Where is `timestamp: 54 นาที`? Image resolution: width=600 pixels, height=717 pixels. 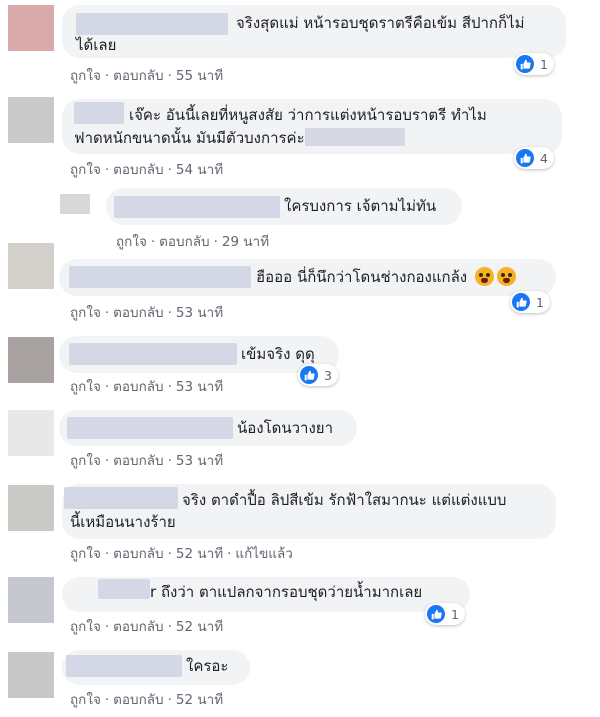 timestamp: 54 นาที is located at coordinates (199, 170).